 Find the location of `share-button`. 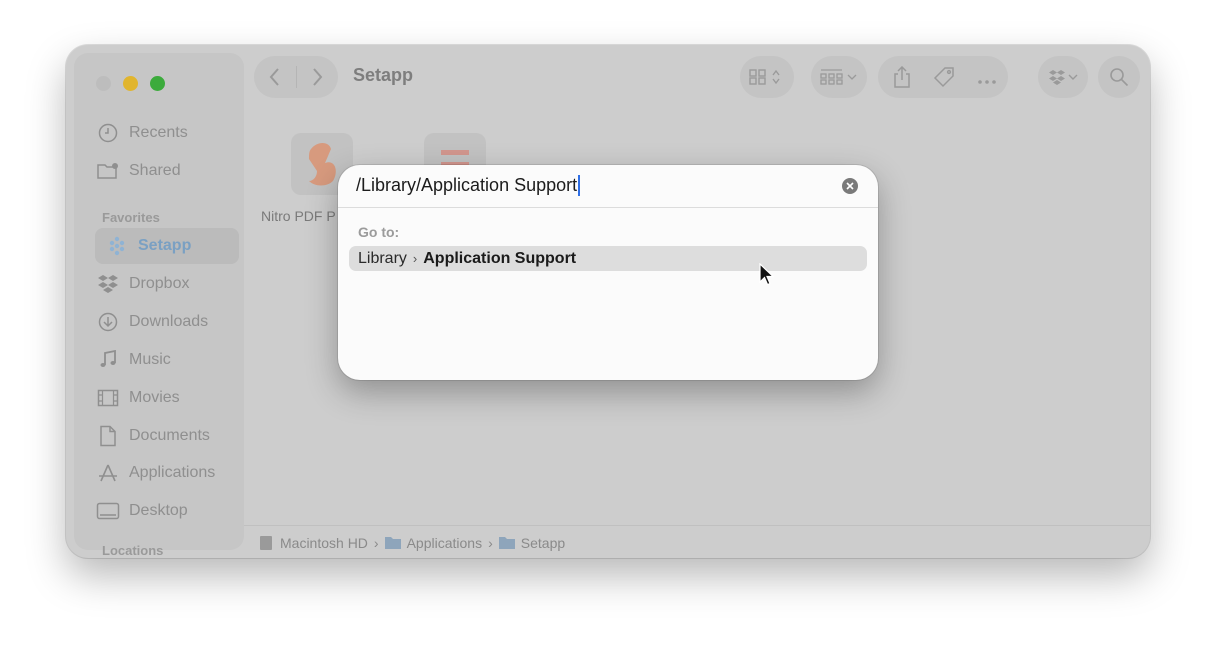

share-button is located at coordinates (902, 79).